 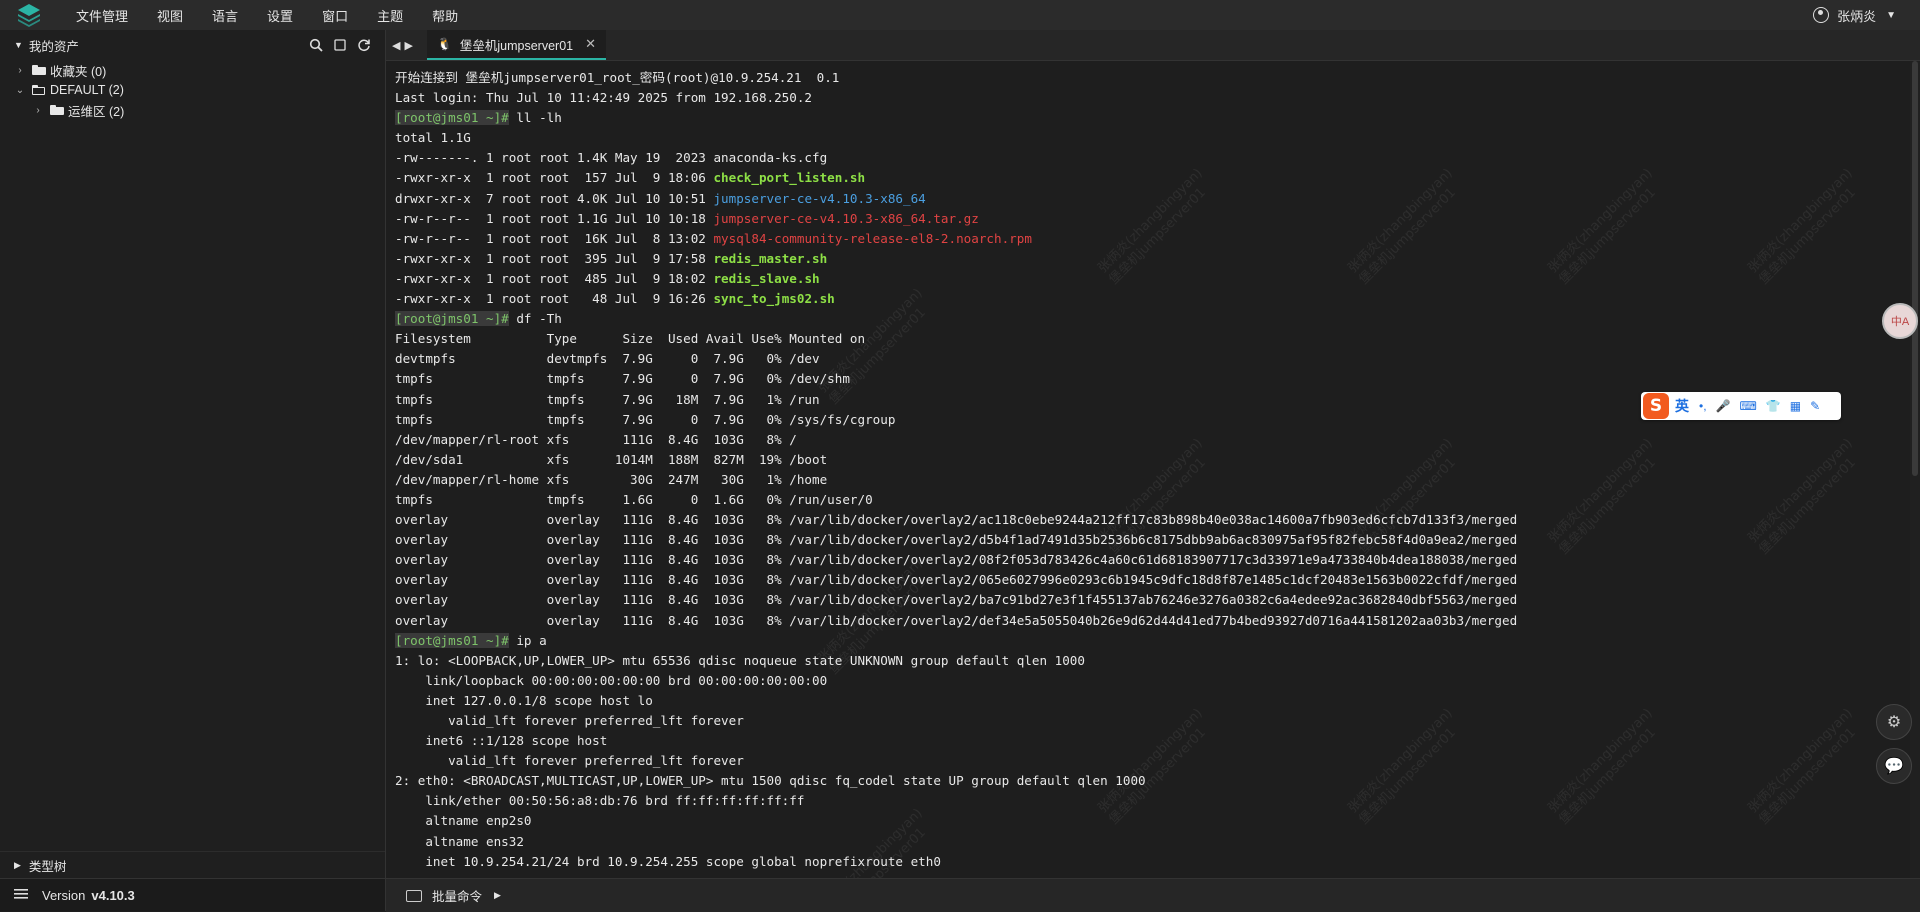 I want to click on menu-item: 设置, so click(x=280, y=15).